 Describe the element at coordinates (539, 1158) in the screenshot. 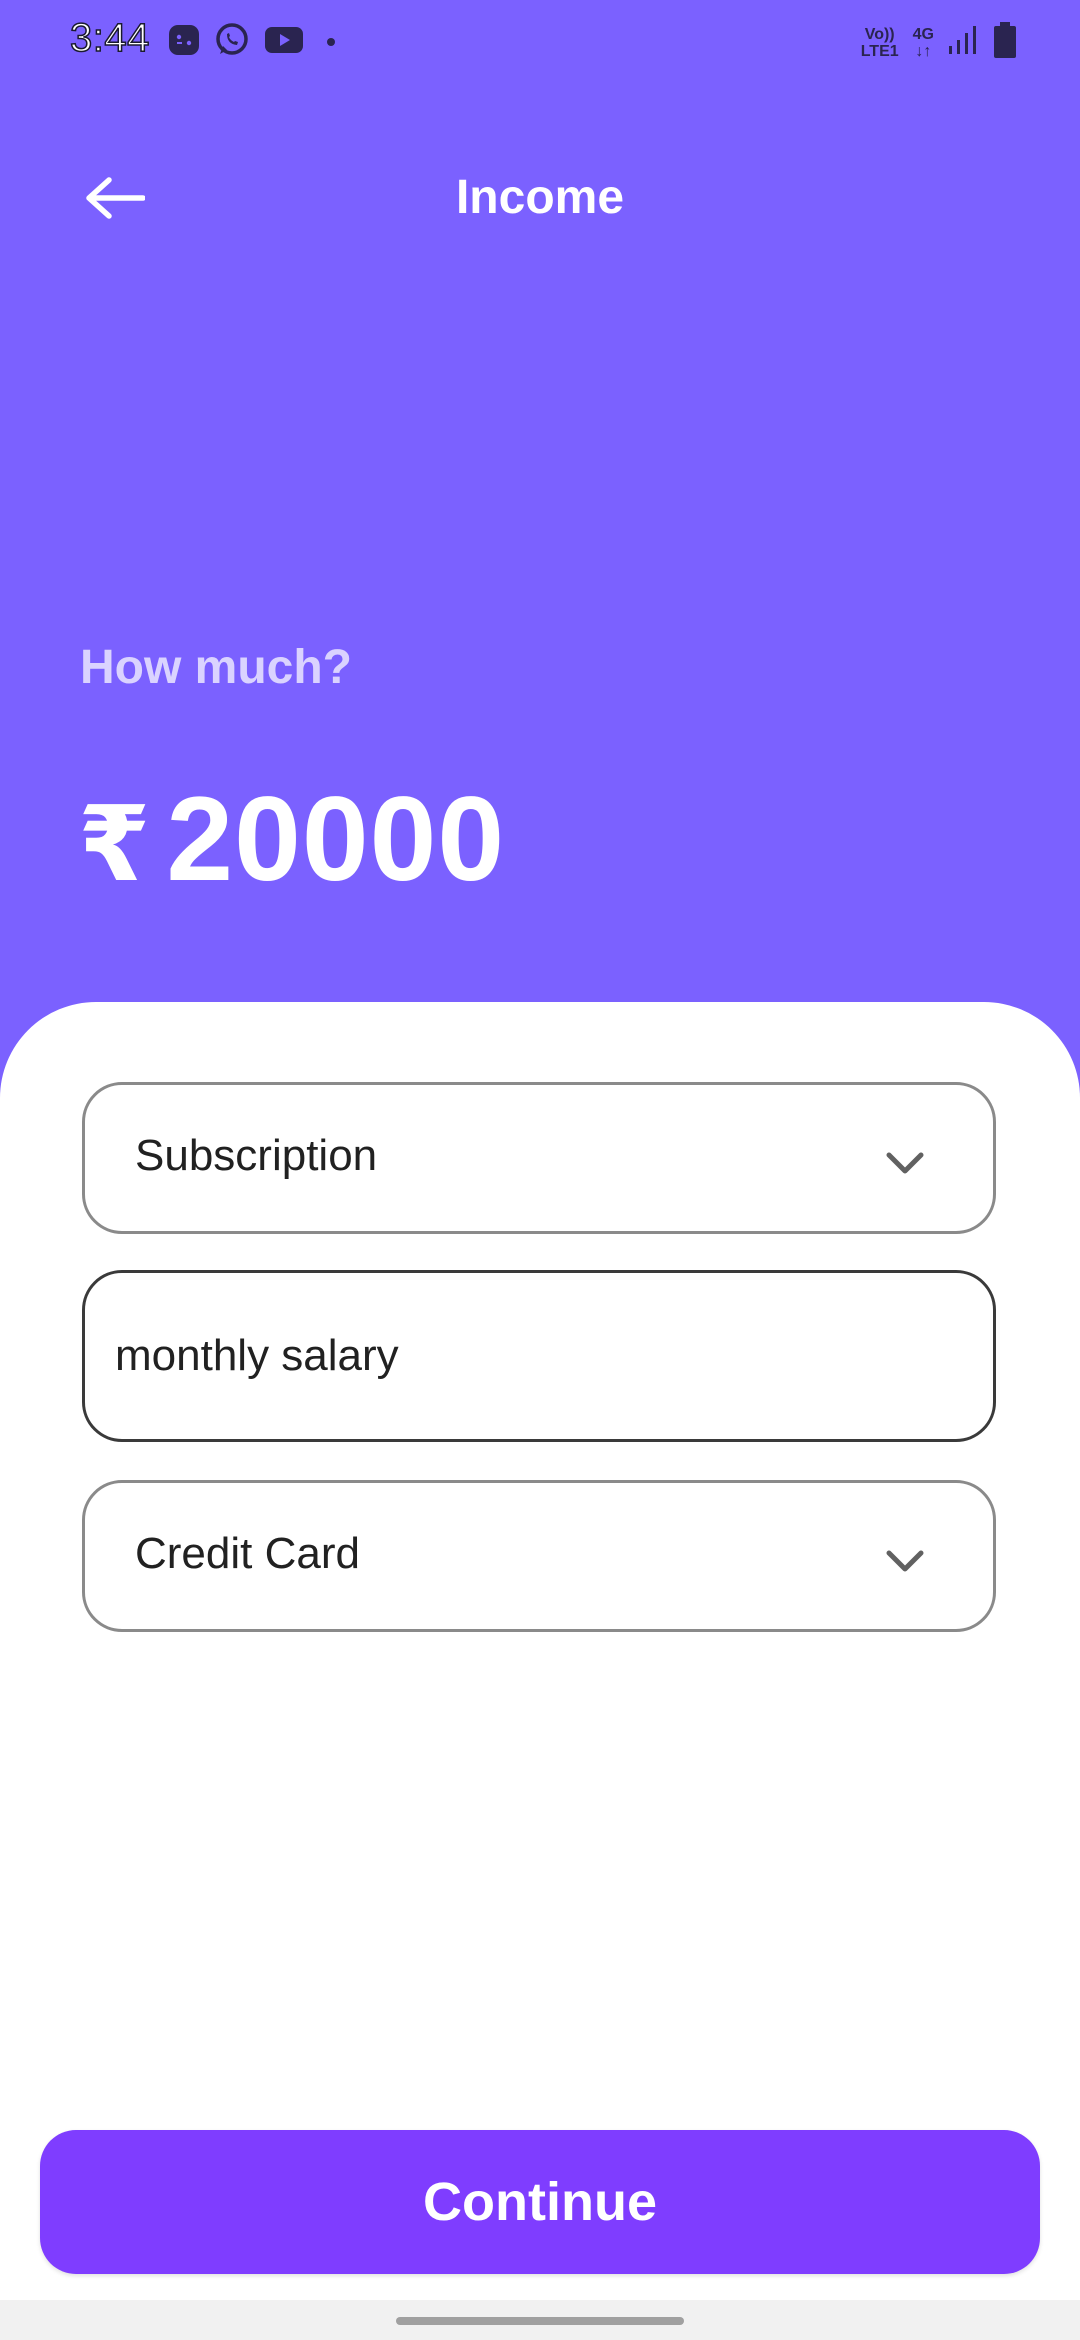

I see `category-select: Subscription` at that location.